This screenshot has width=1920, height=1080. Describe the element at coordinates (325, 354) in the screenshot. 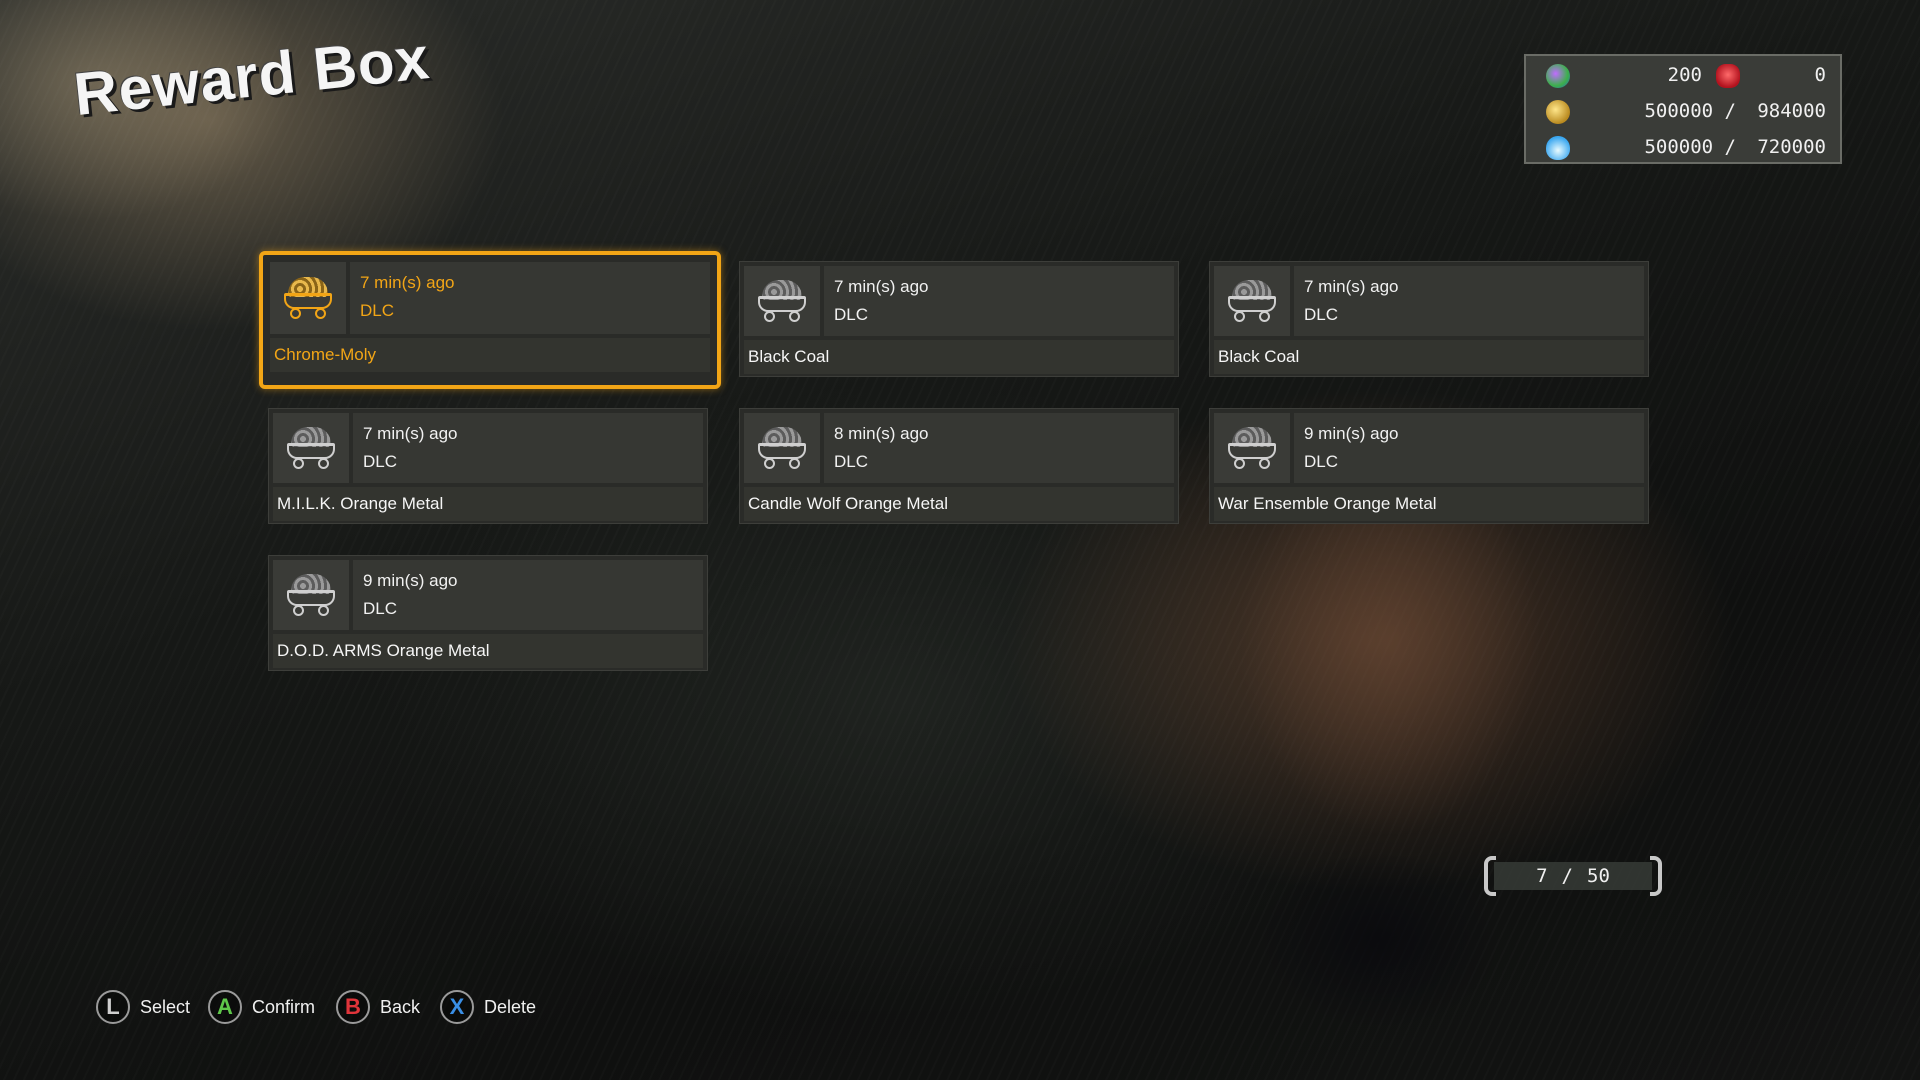

I see `reward-name: Chrome-Moly` at that location.